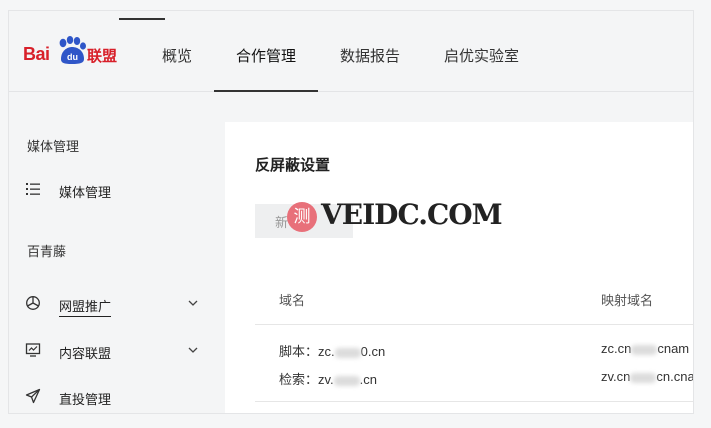 This screenshot has width=711, height=428. What do you see at coordinates (117, 190) in the screenshot?
I see `sidebar-item-media-management: 媒体管理` at bounding box center [117, 190].